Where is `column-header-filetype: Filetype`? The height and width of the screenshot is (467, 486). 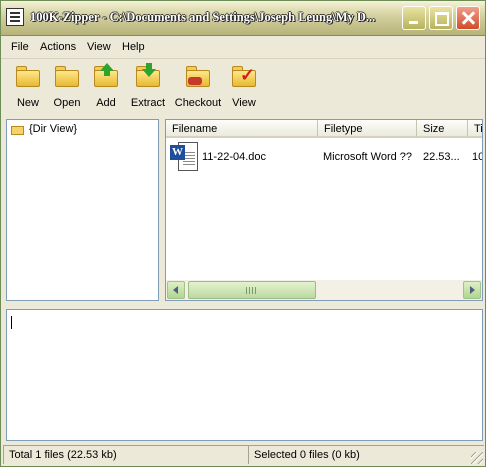
column-header-filetype: Filetype is located at coordinates (367, 129).